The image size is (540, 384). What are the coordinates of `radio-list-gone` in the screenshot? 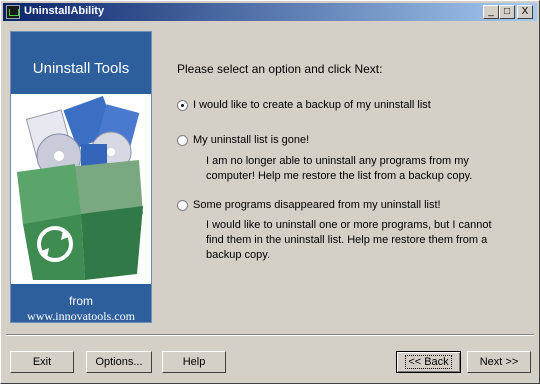 It's located at (182, 140).